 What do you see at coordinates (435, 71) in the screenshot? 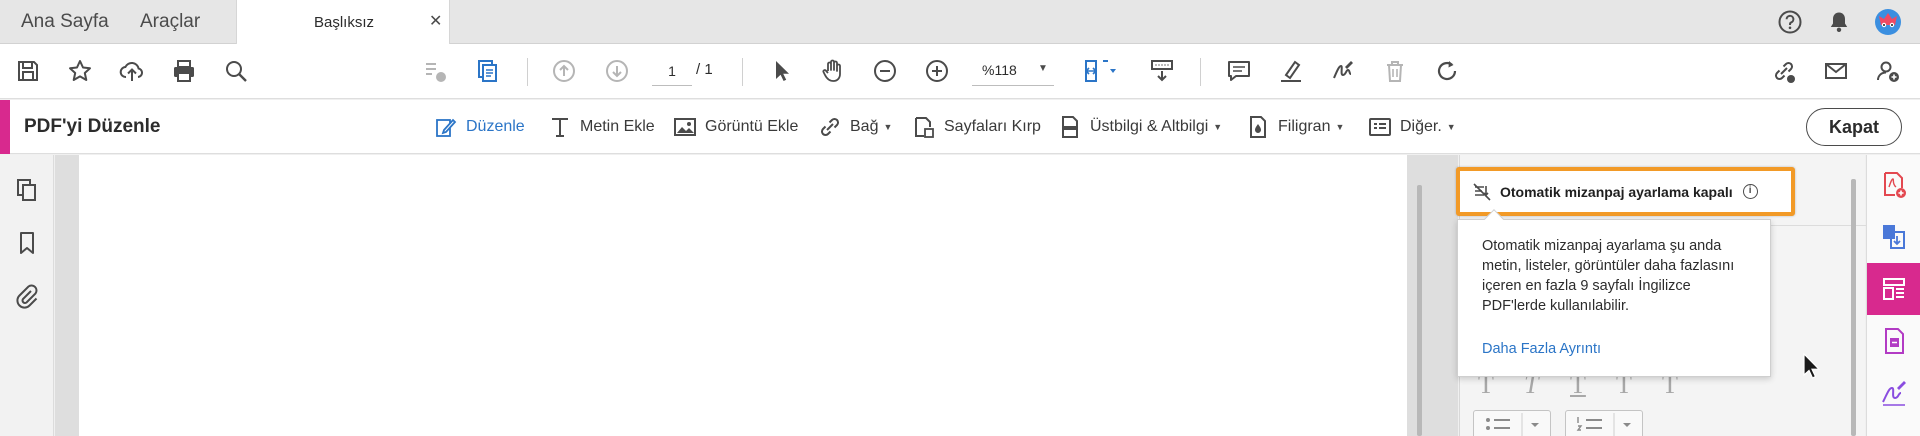
I see `stamp-icon` at bounding box center [435, 71].